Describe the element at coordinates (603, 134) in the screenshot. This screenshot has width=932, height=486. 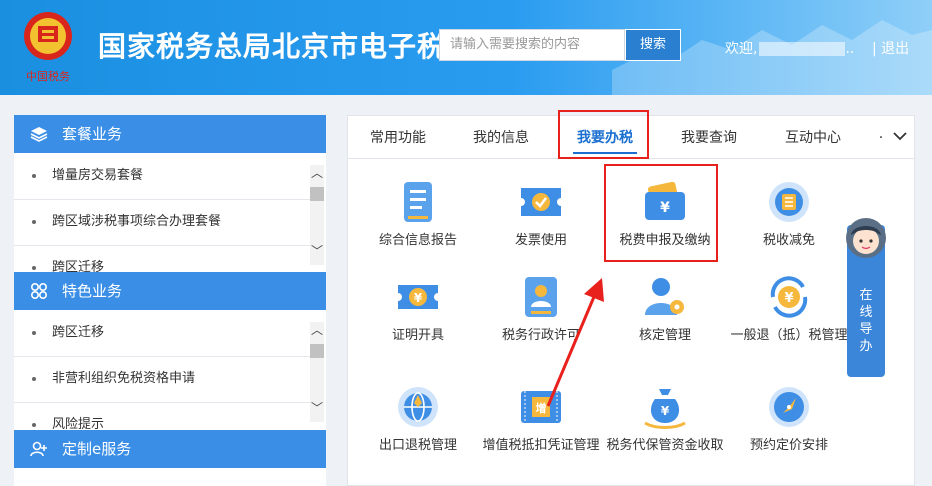
I see `highlight-box-tab` at that location.